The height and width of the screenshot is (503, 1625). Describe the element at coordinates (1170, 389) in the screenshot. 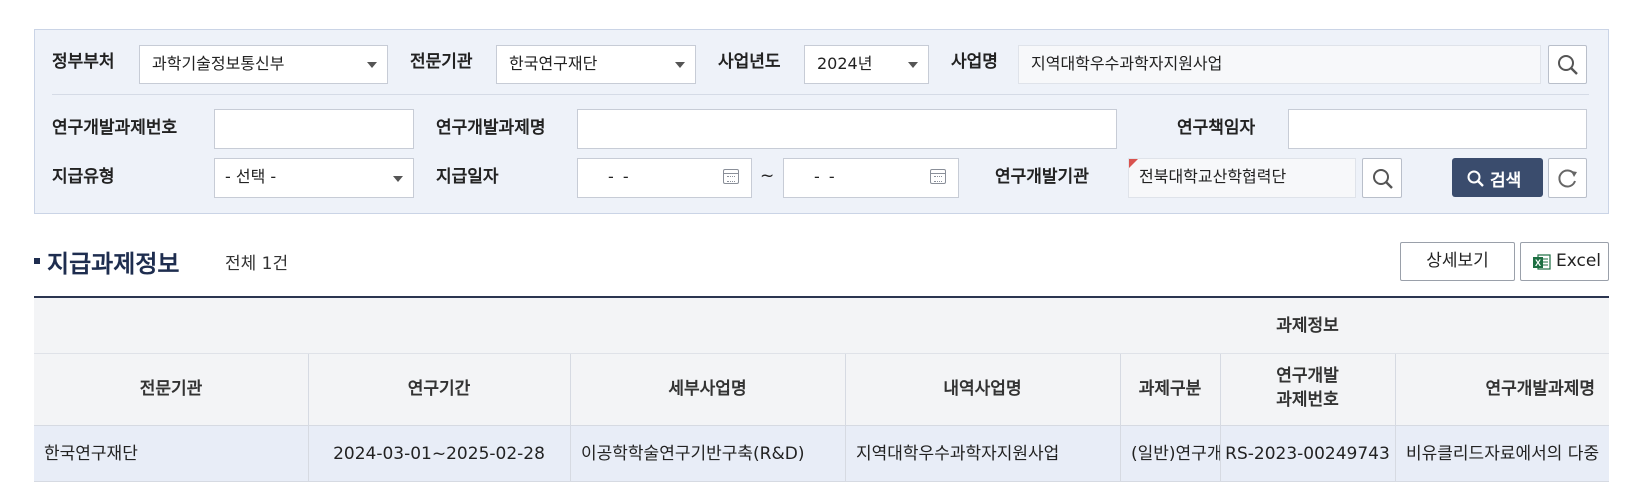

I see `col-header-category: 과제구분` at that location.